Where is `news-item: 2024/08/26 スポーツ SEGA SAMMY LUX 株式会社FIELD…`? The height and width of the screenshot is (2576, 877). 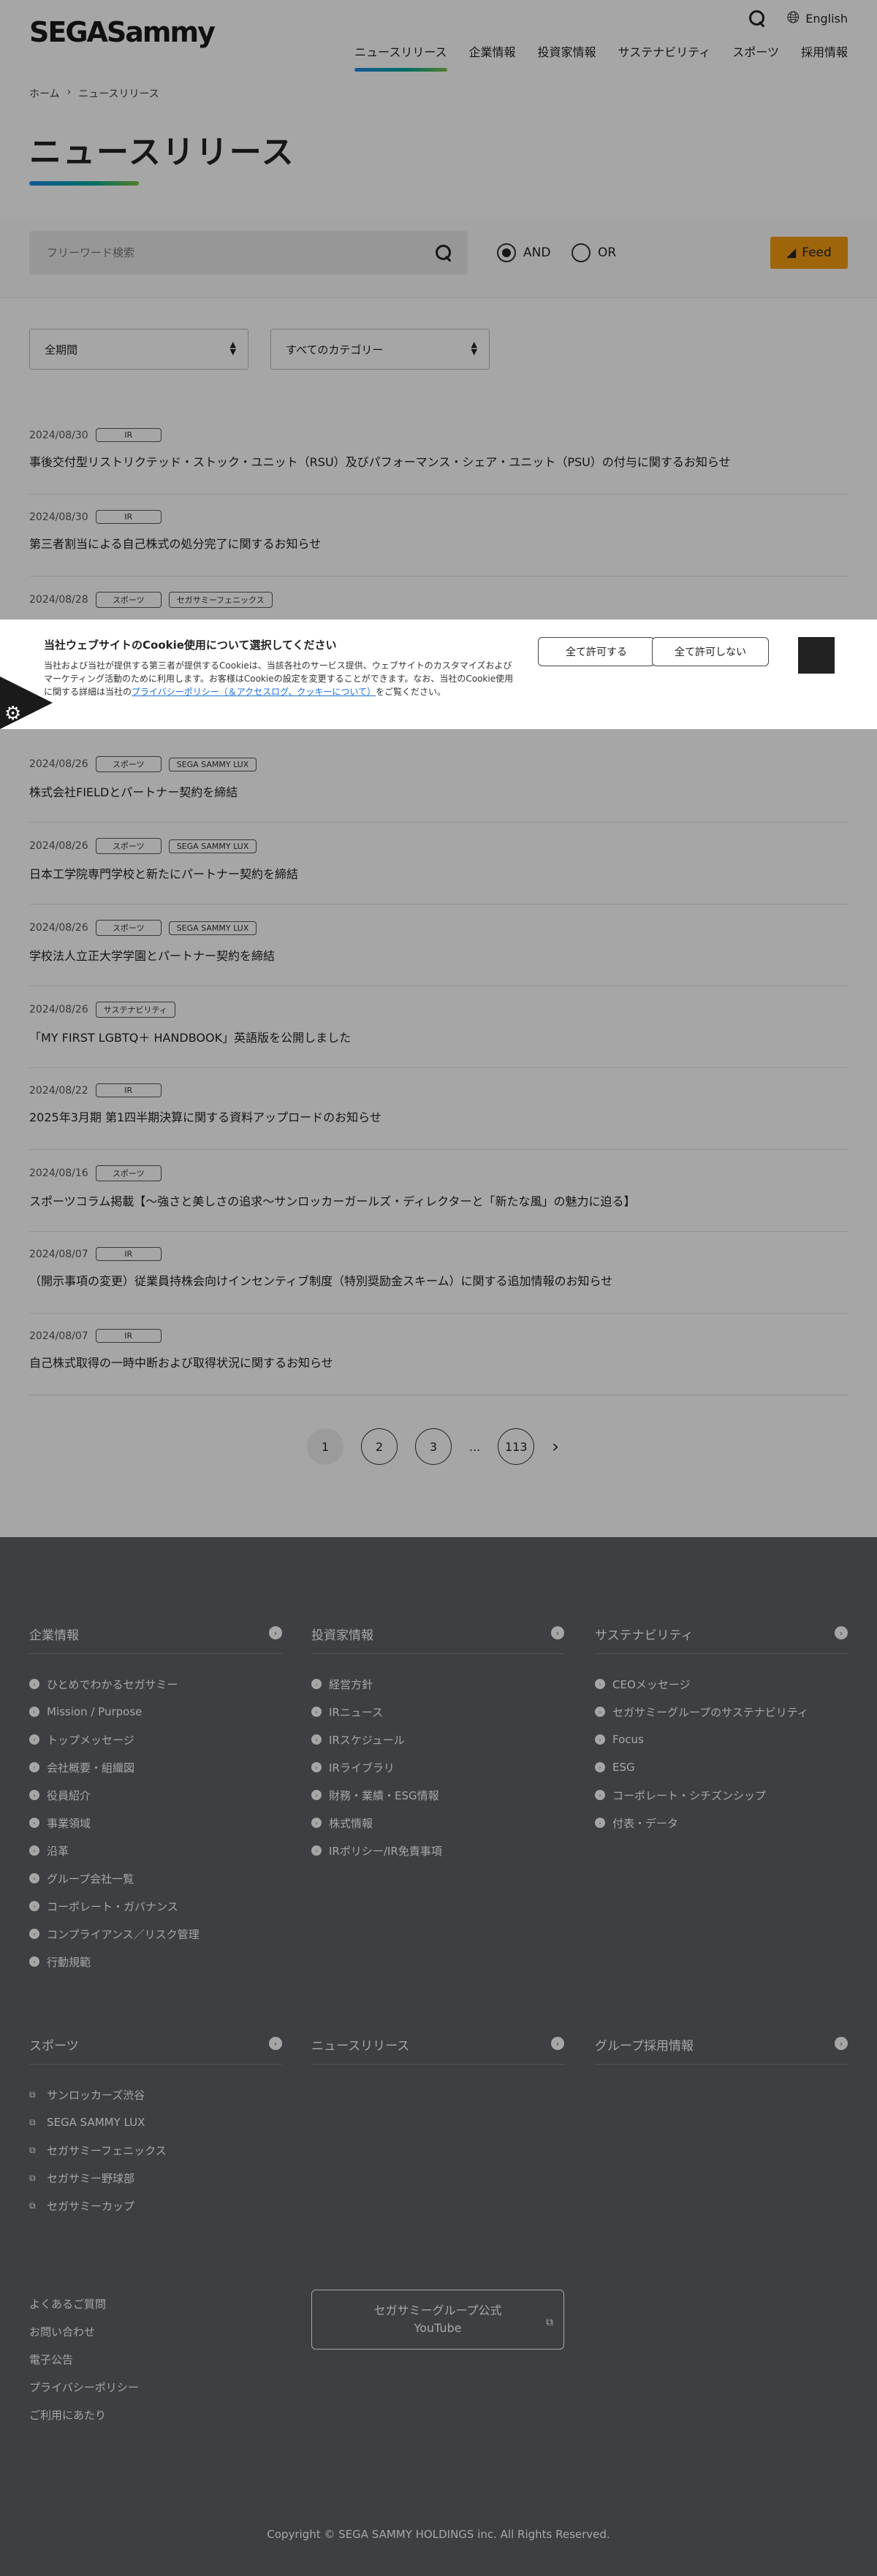
news-item: 2024/08/26 スポーツ SEGA SAMMY LUX 株式会社FIELD… is located at coordinates (438, 790).